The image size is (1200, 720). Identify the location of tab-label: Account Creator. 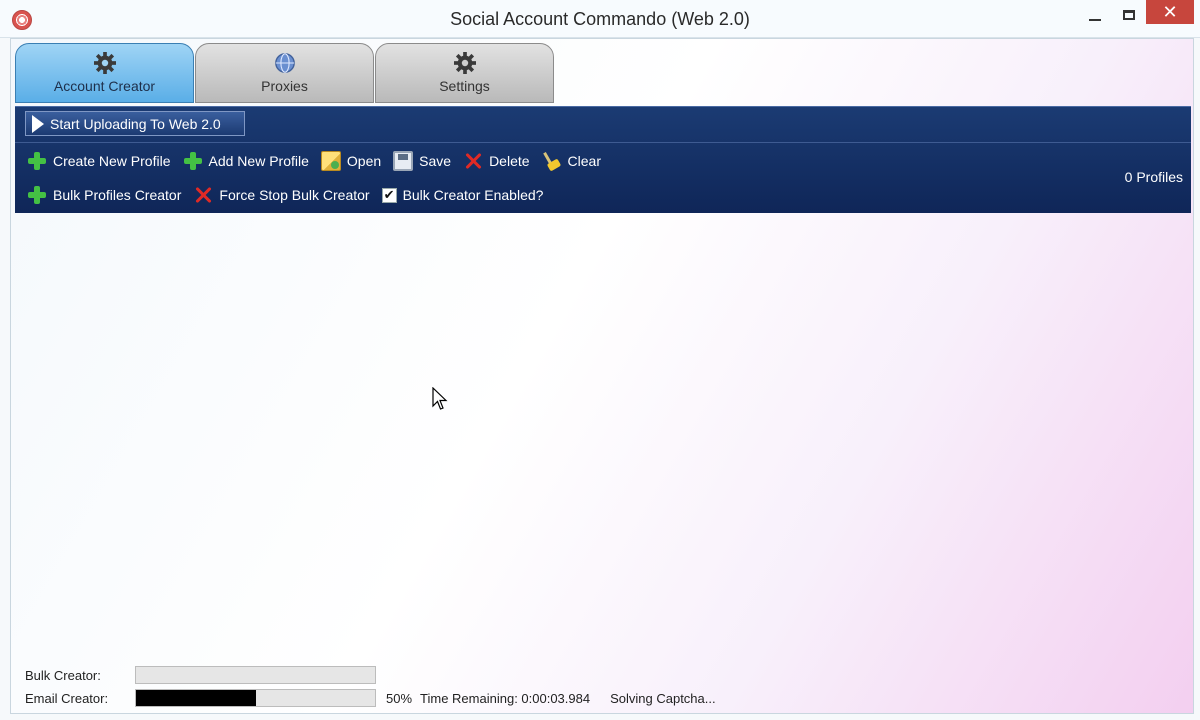
(104, 86).